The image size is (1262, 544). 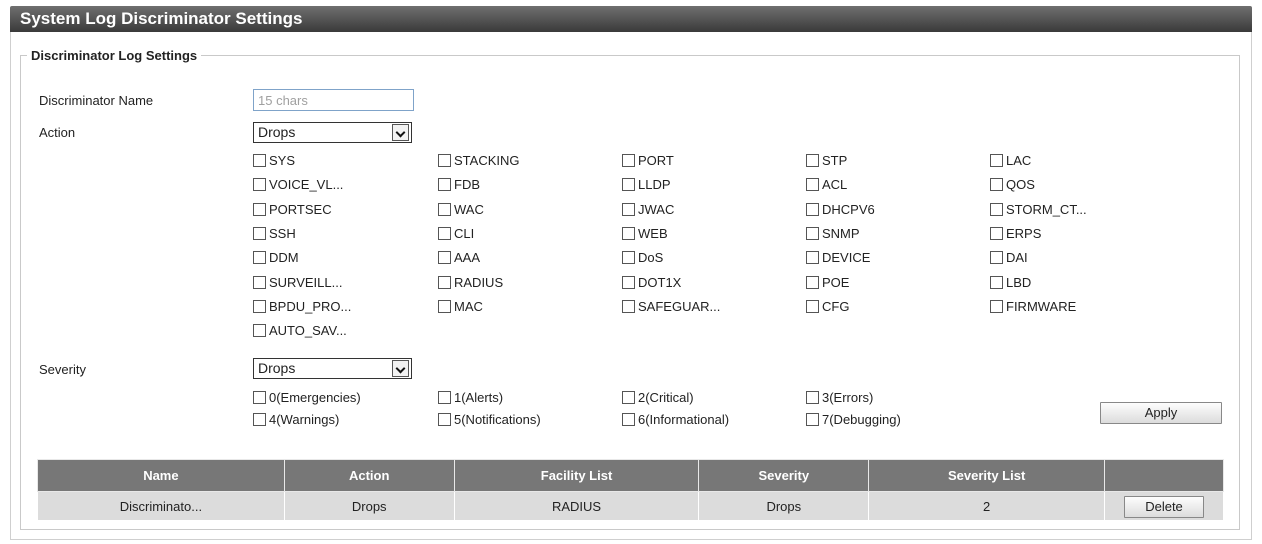 I want to click on facility-checkbox-qos: QOS, so click(x=1012, y=185).